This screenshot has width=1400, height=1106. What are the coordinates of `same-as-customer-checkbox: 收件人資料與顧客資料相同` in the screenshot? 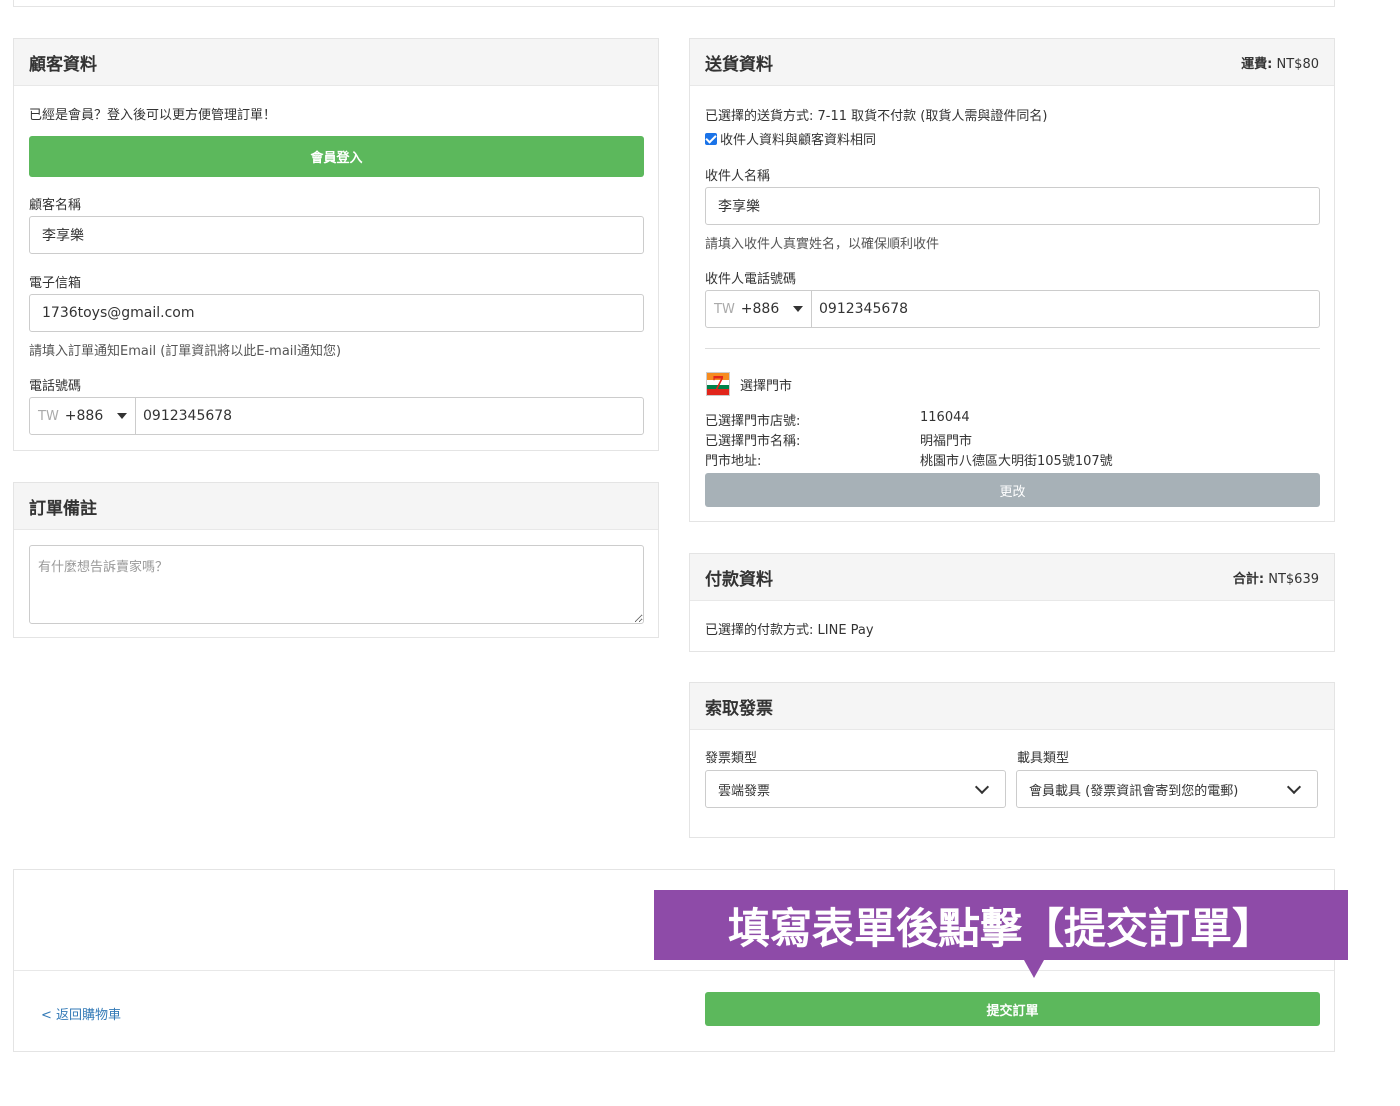 It's located at (790, 138).